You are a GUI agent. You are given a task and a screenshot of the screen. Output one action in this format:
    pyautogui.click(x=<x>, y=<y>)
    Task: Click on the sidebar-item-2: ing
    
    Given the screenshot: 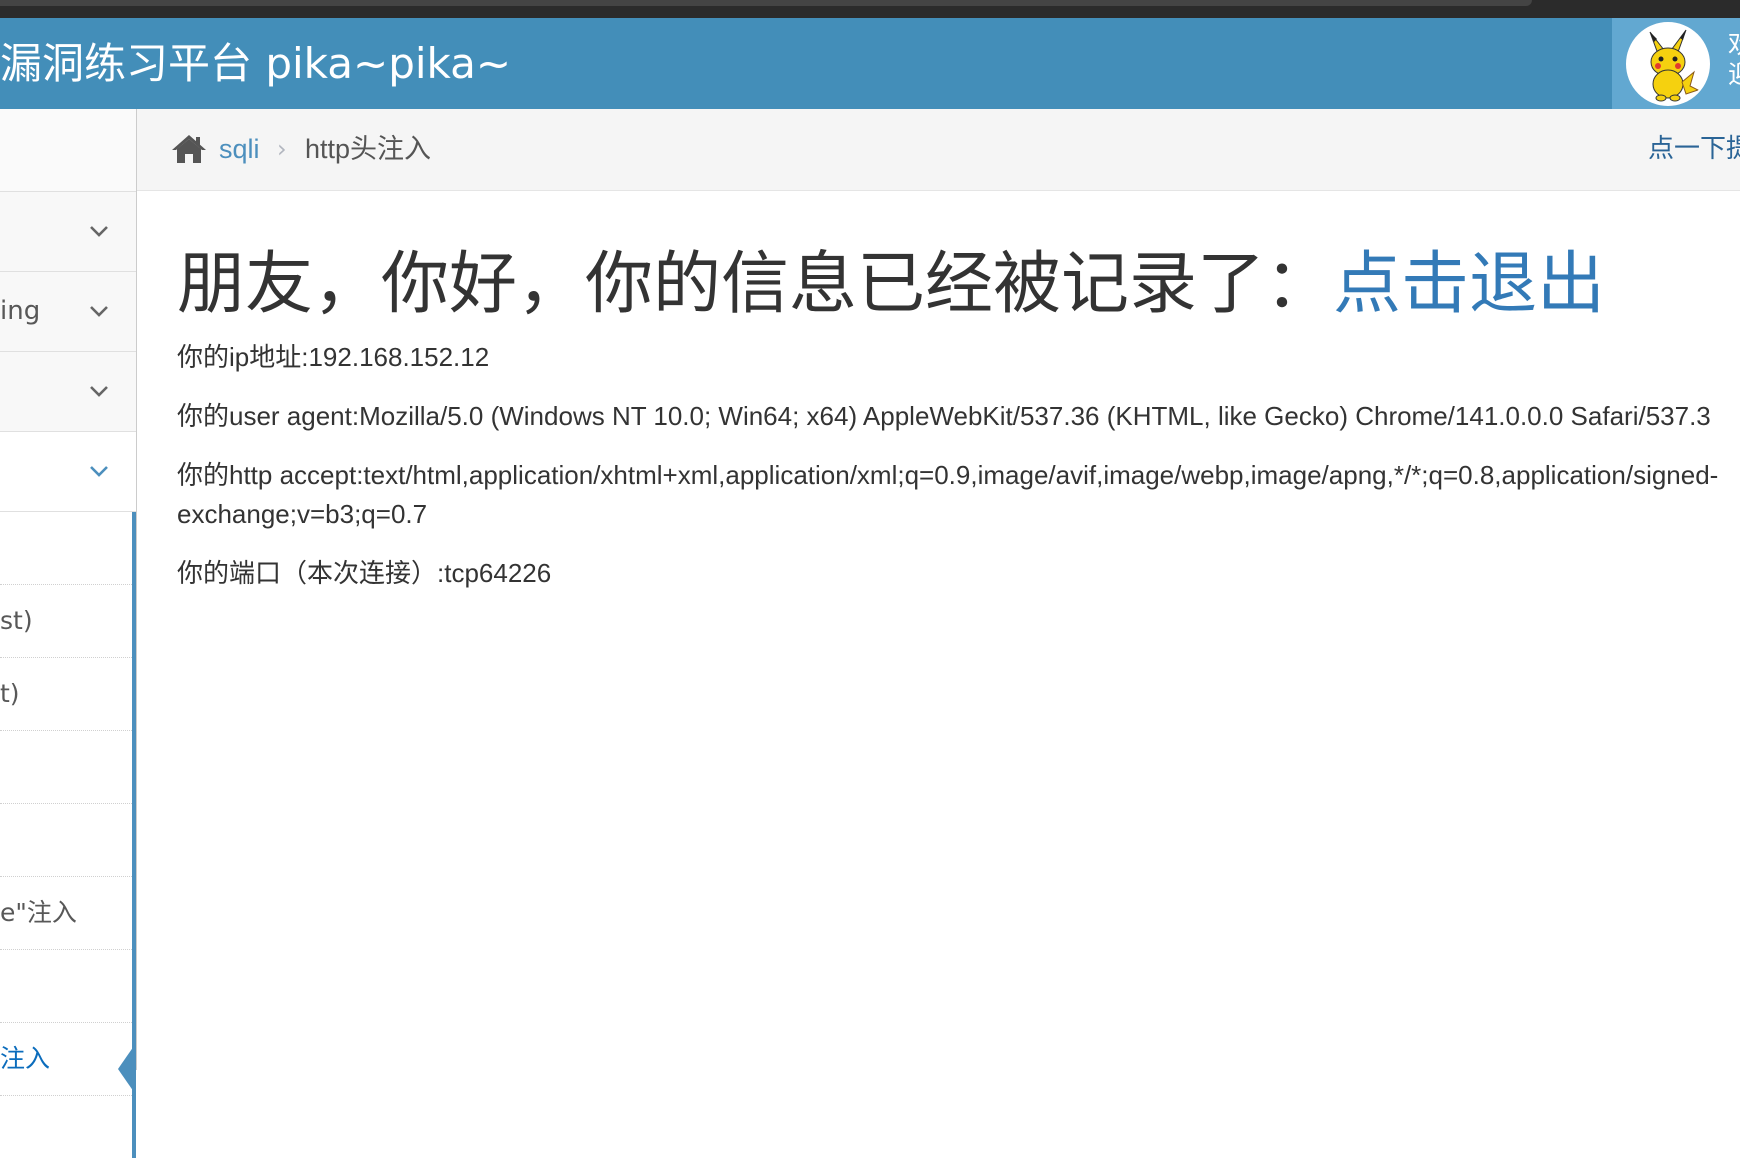 What is the action you would take?
    pyautogui.click(x=68, y=312)
    